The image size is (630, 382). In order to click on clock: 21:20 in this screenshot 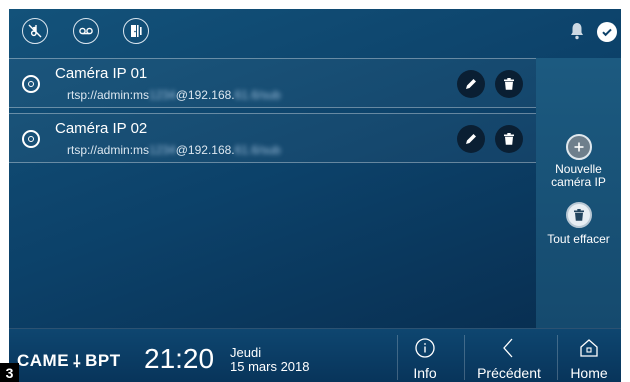, I will do `click(179, 358)`.